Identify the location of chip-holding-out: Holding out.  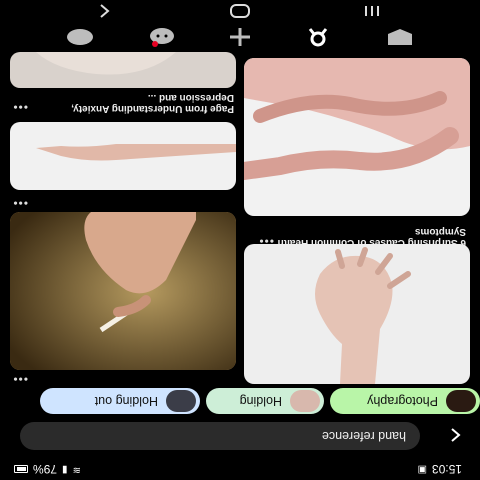
(120, 401).